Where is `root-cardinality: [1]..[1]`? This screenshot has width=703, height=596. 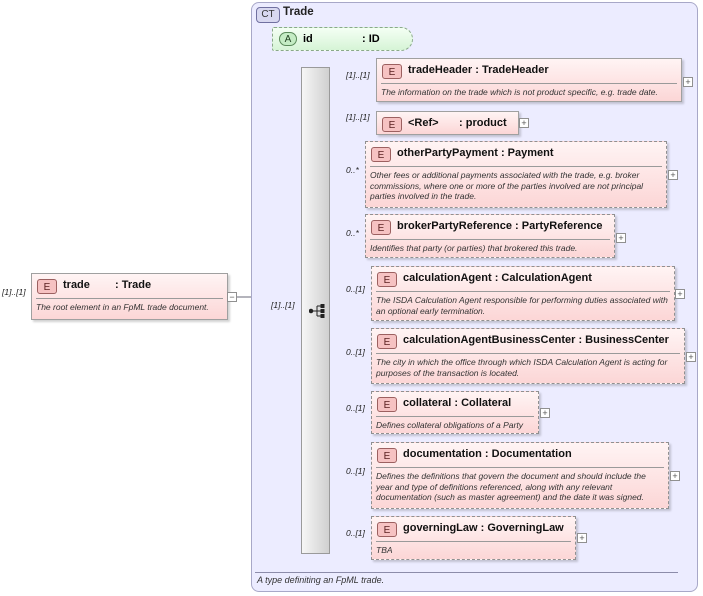
root-cardinality: [1]..[1] is located at coordinates (14, 292).